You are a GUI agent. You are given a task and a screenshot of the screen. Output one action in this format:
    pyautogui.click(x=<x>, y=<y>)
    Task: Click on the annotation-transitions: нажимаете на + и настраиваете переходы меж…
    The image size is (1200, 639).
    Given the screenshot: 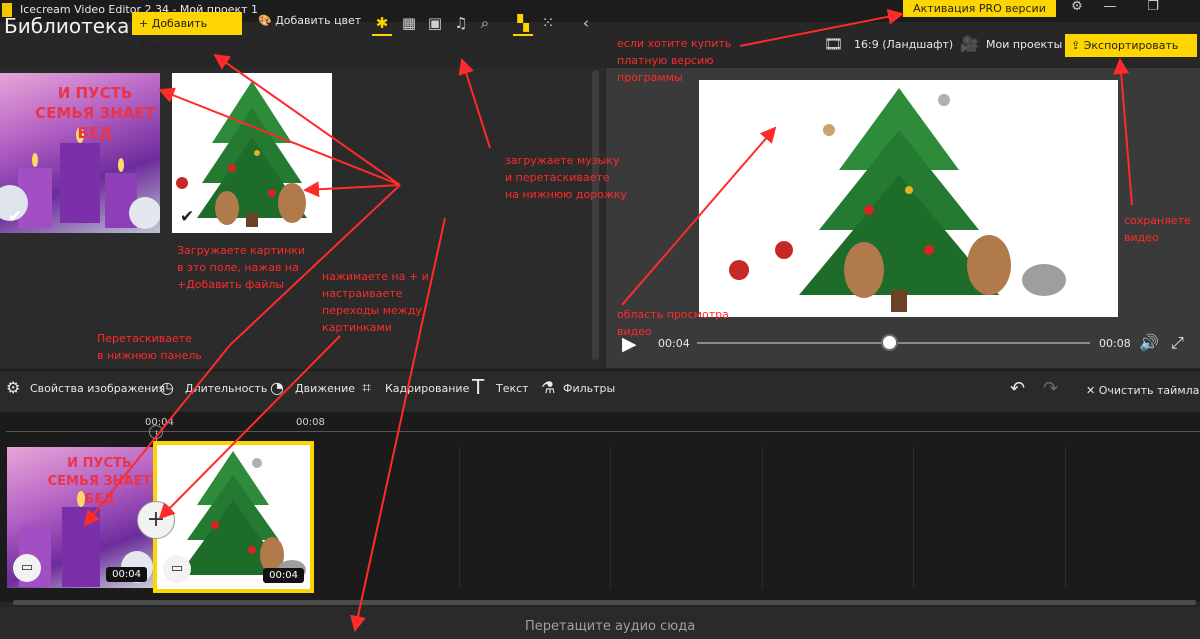 What is the action you would take?
    pyautogui.click(x=375, y=302)
    